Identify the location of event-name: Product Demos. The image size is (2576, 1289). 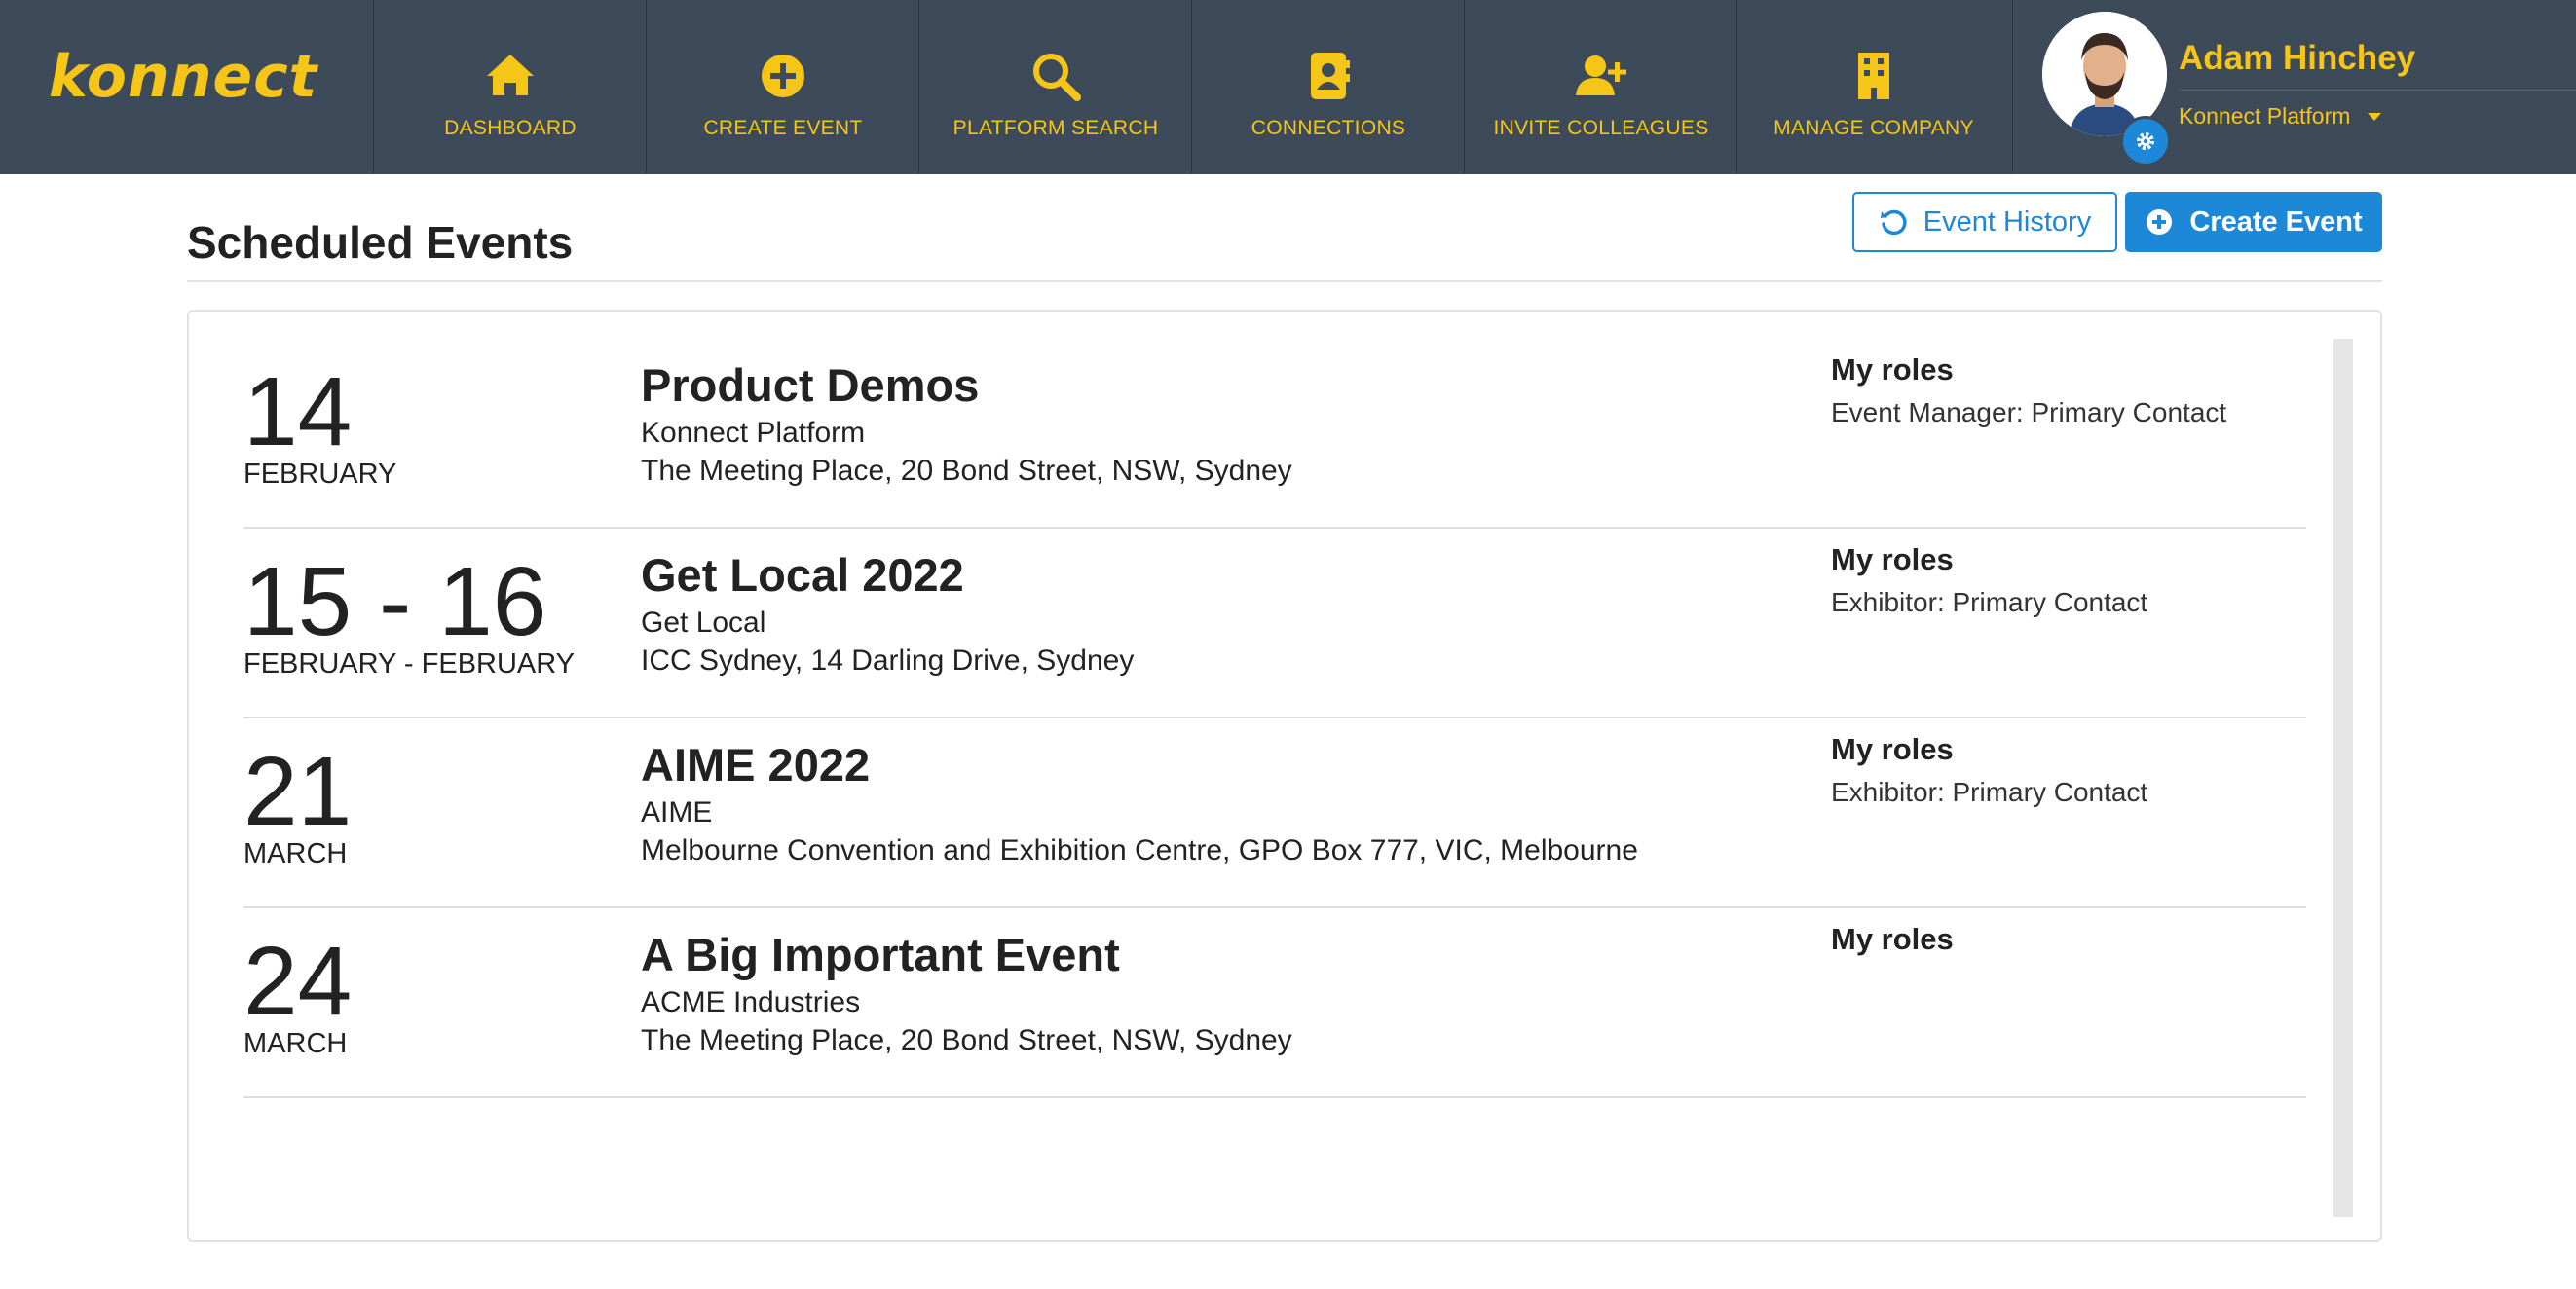
(810, 385).